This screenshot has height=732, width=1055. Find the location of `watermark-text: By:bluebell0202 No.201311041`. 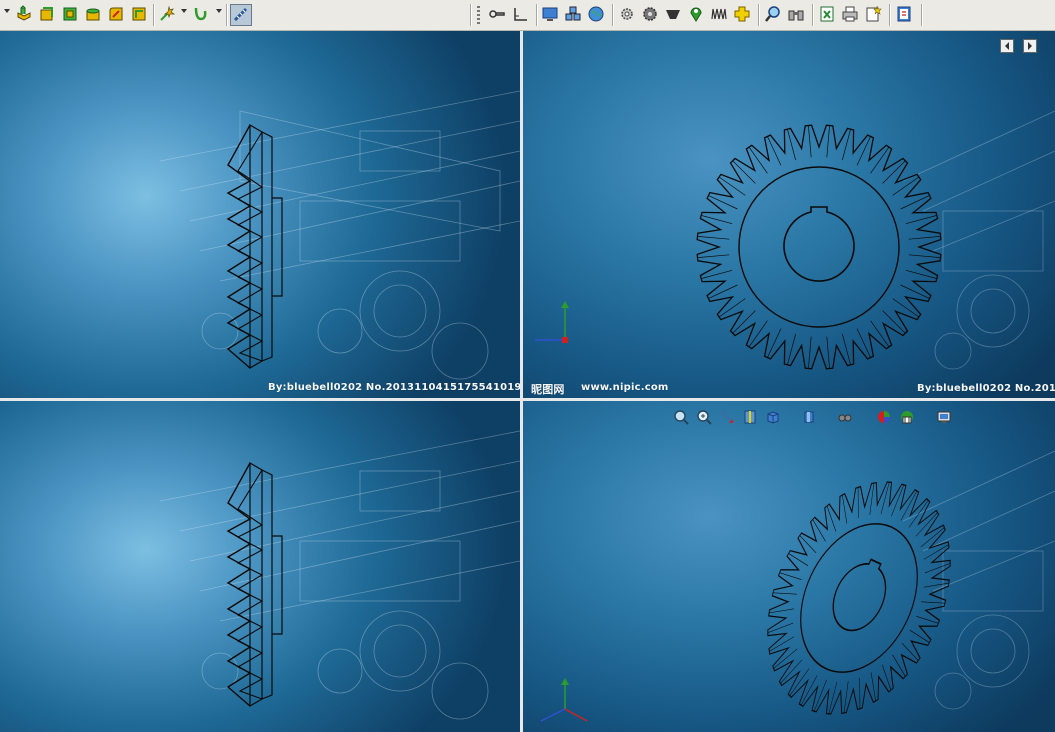

watermark-text: By:bluebell0202 No.201311041 is located at coordinates (986, 388).